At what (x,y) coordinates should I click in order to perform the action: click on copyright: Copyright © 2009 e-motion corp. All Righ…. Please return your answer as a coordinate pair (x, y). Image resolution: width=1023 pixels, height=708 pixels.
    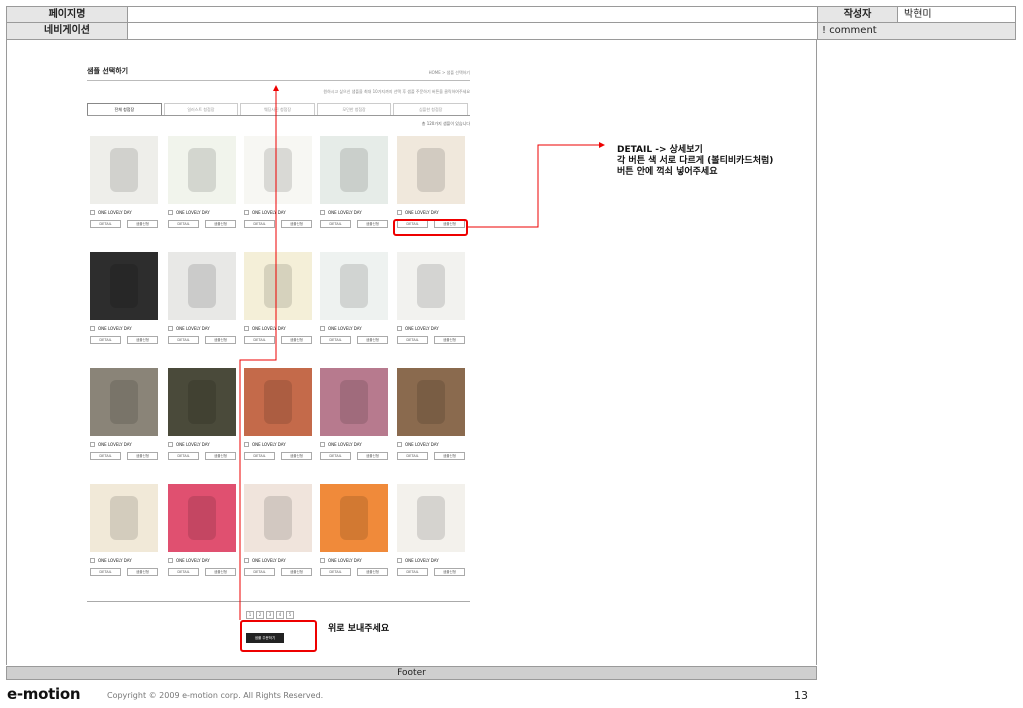
    Looking at the image, I should click on (215, 695).